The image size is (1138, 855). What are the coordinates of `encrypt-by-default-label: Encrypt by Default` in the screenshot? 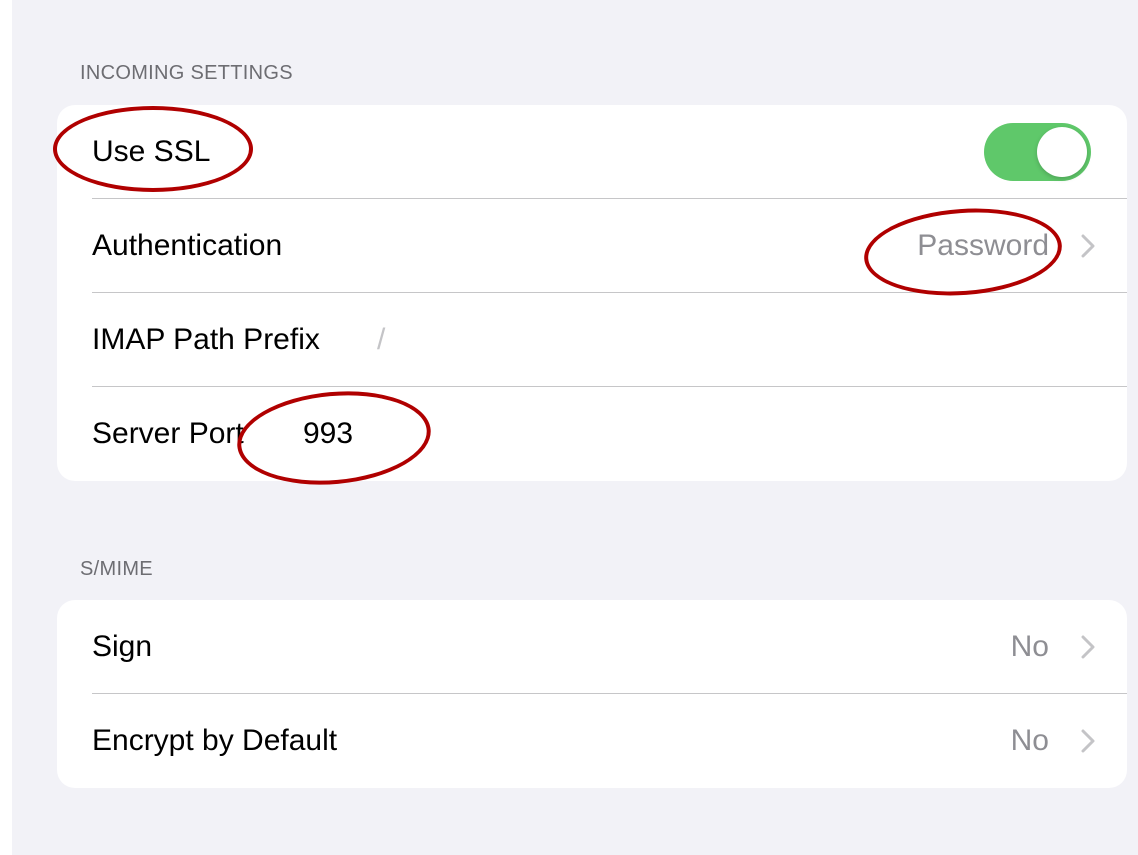 It's located at (215, 740).